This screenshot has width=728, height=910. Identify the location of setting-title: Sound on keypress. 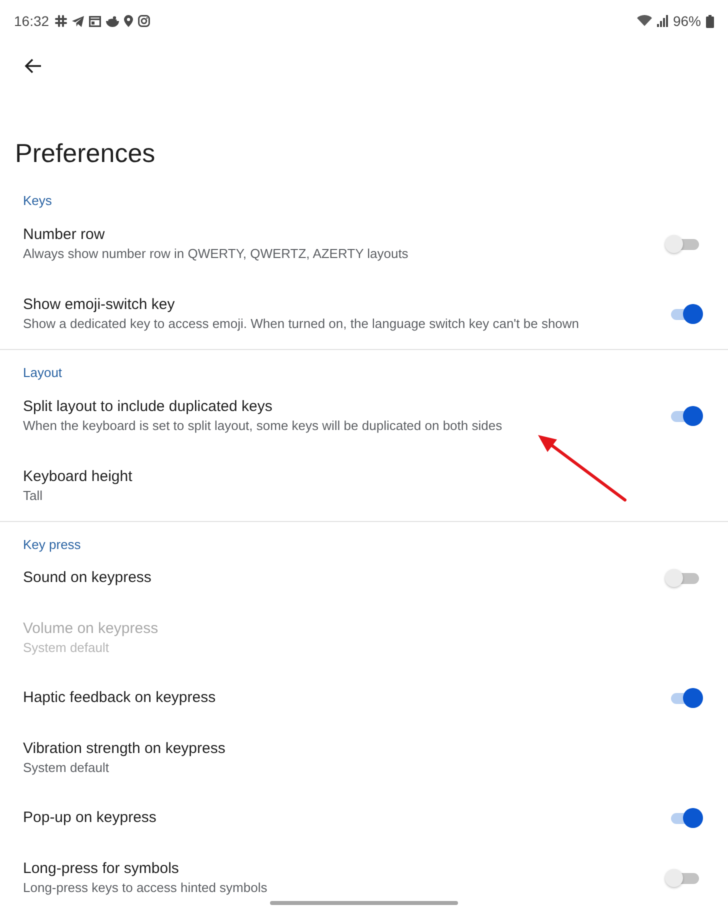
(87, 578).